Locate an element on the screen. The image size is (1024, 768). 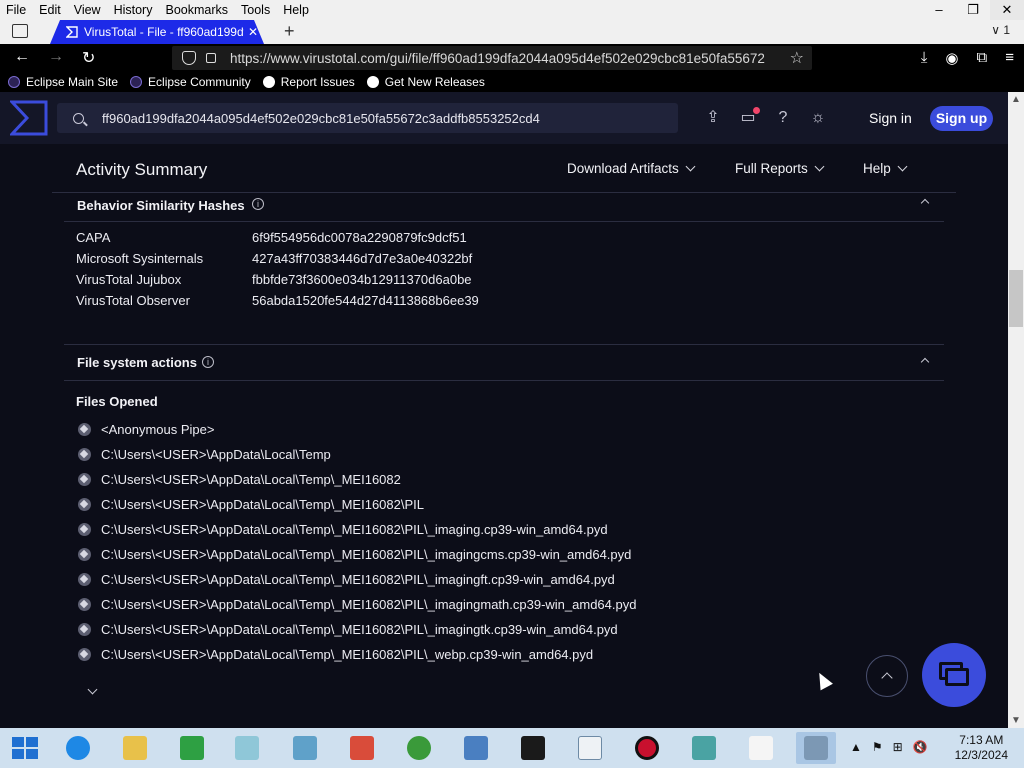
downloads-icon: ⤓ is located at coordinates (924, 58).